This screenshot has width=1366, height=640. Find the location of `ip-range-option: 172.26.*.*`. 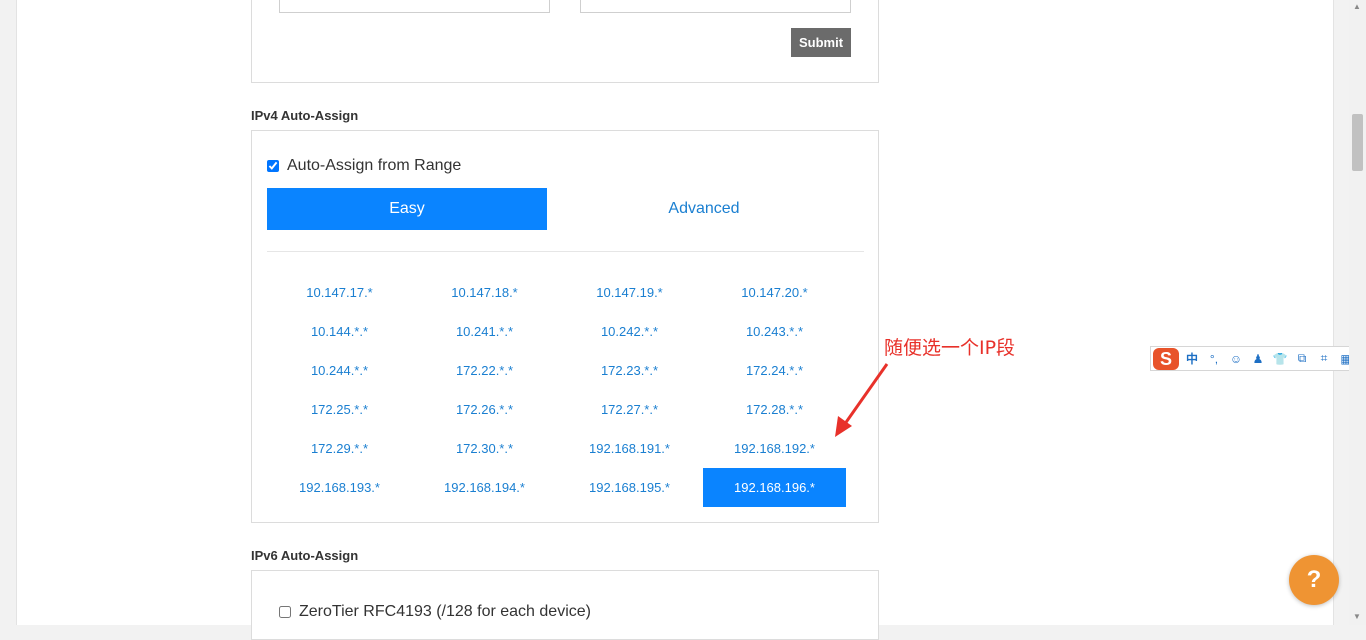

ip-range-option: 172.26.*.* is located at coordinates (484, 409).